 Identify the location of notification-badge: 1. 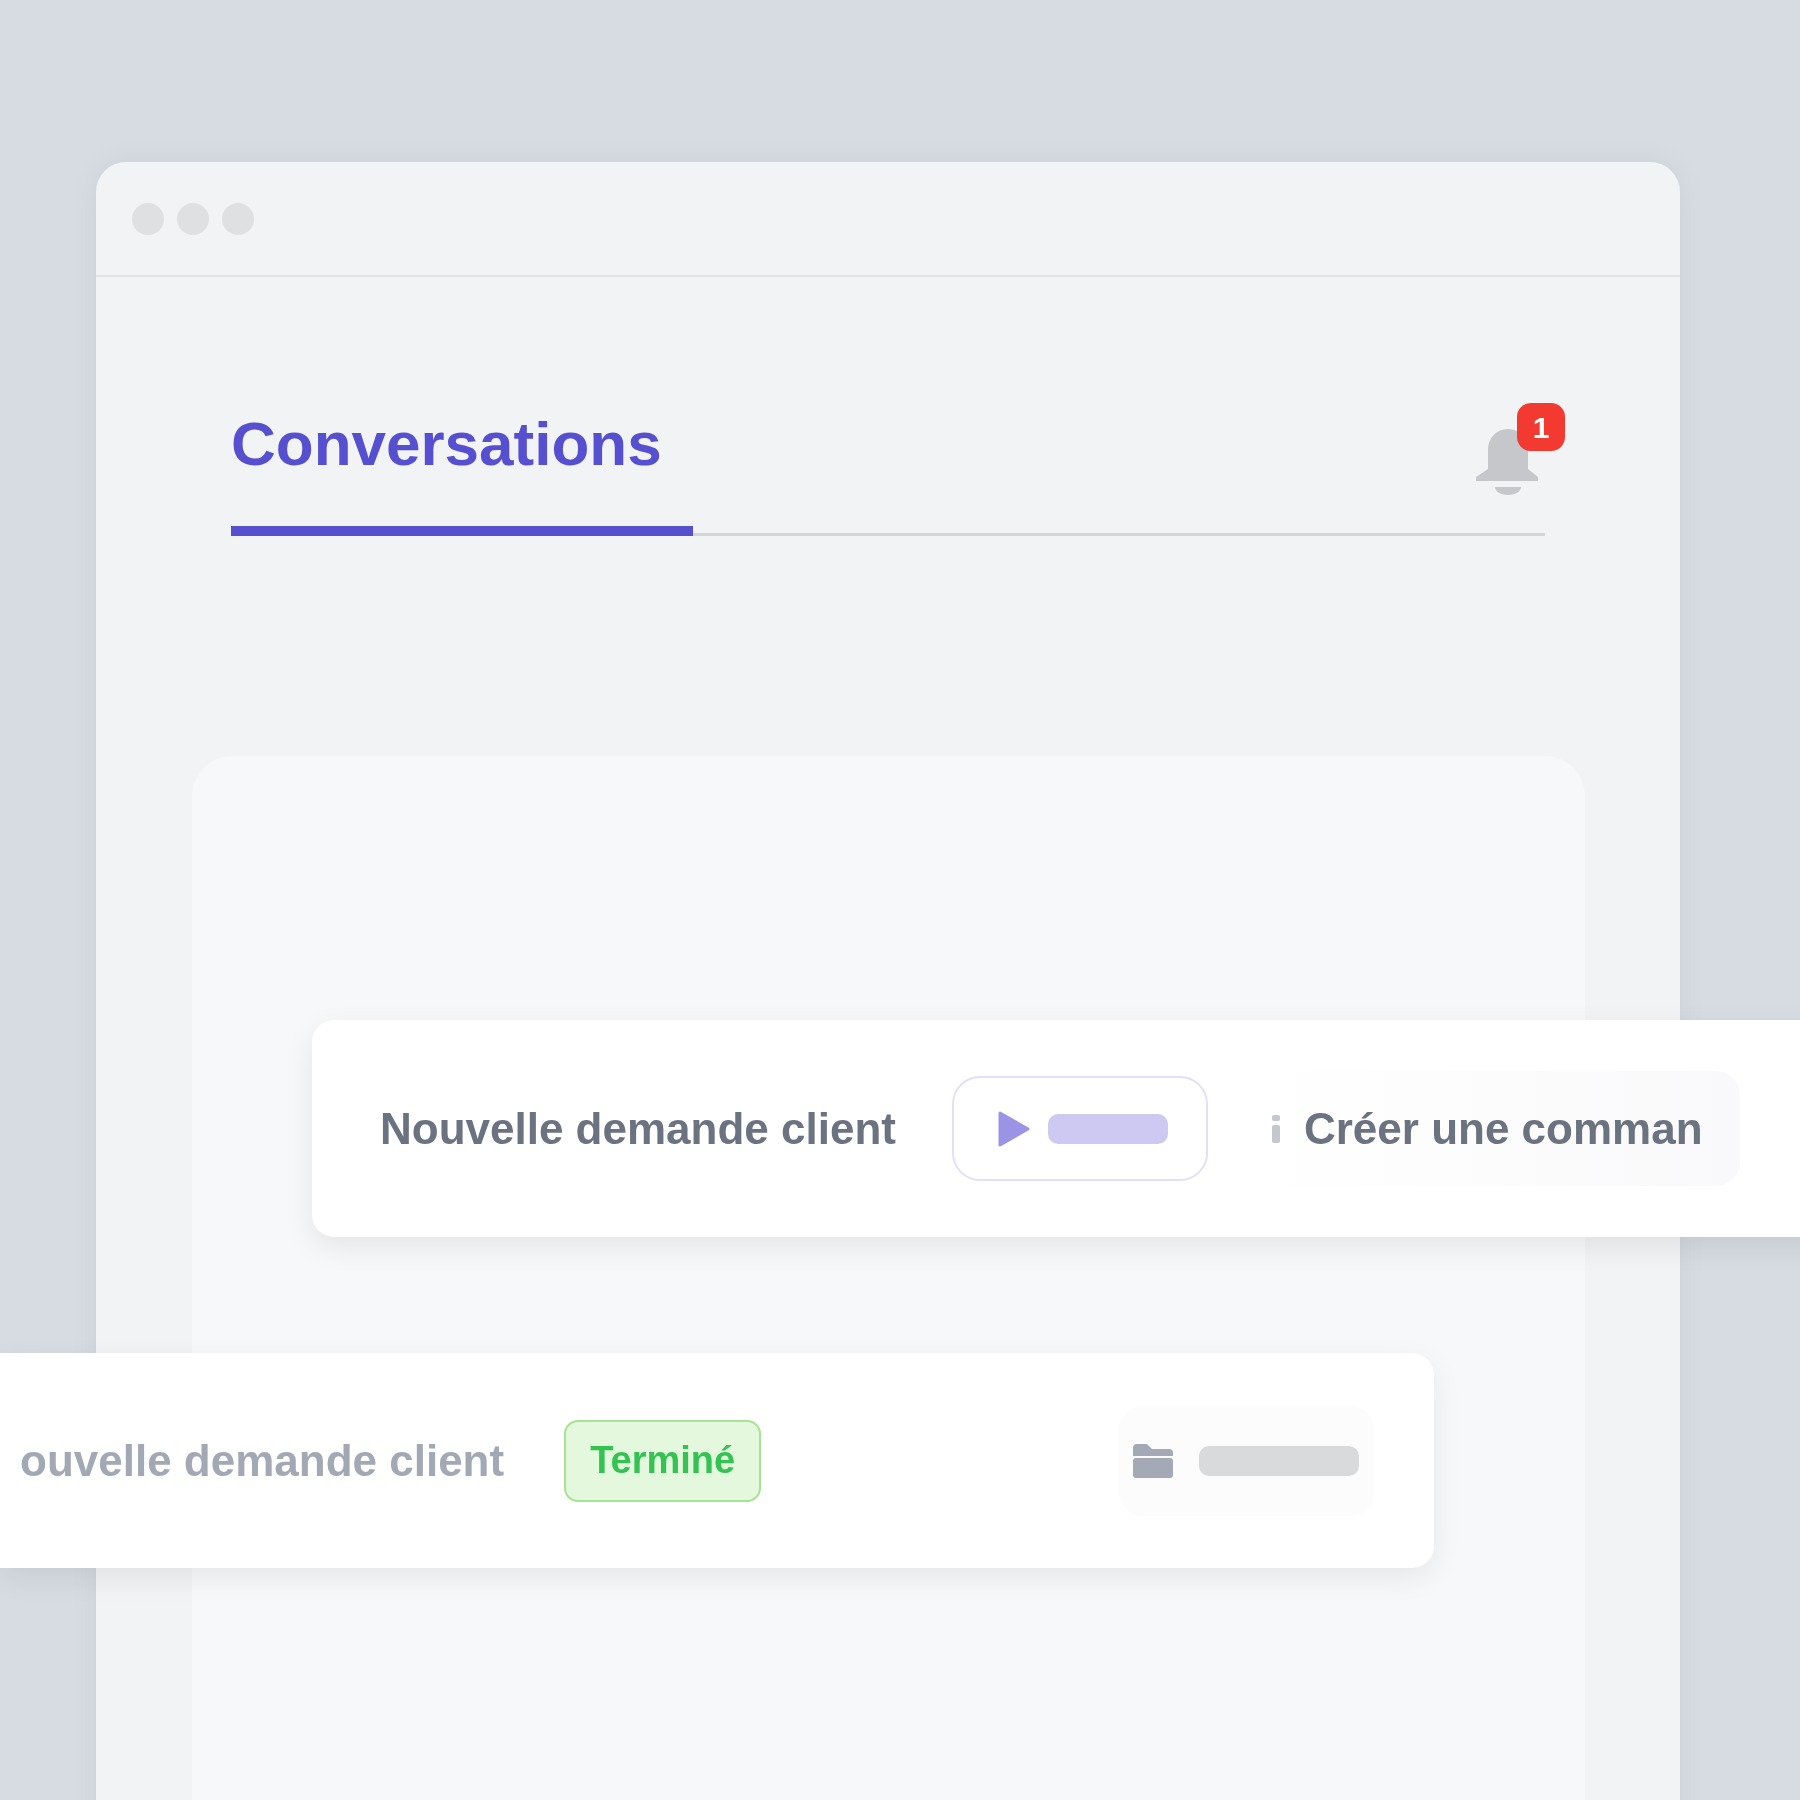
(1541, 427).